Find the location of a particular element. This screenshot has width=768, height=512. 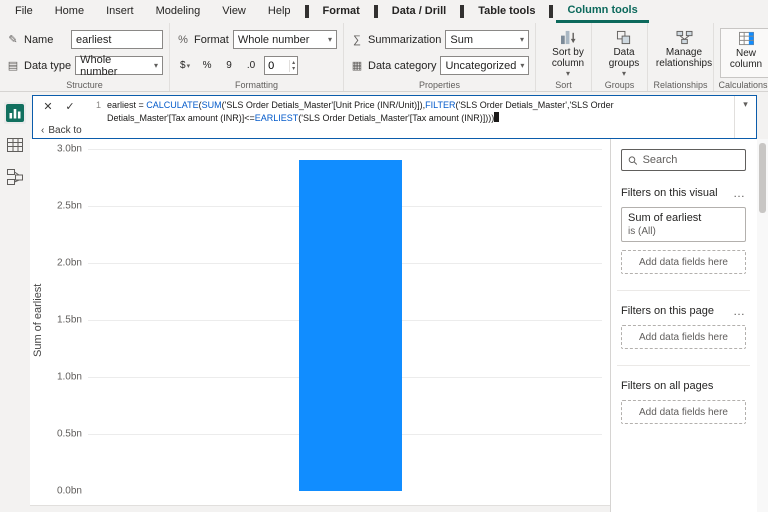

sort-by-column-button: Sort by column ▾ is located at coordinates (568, 53).